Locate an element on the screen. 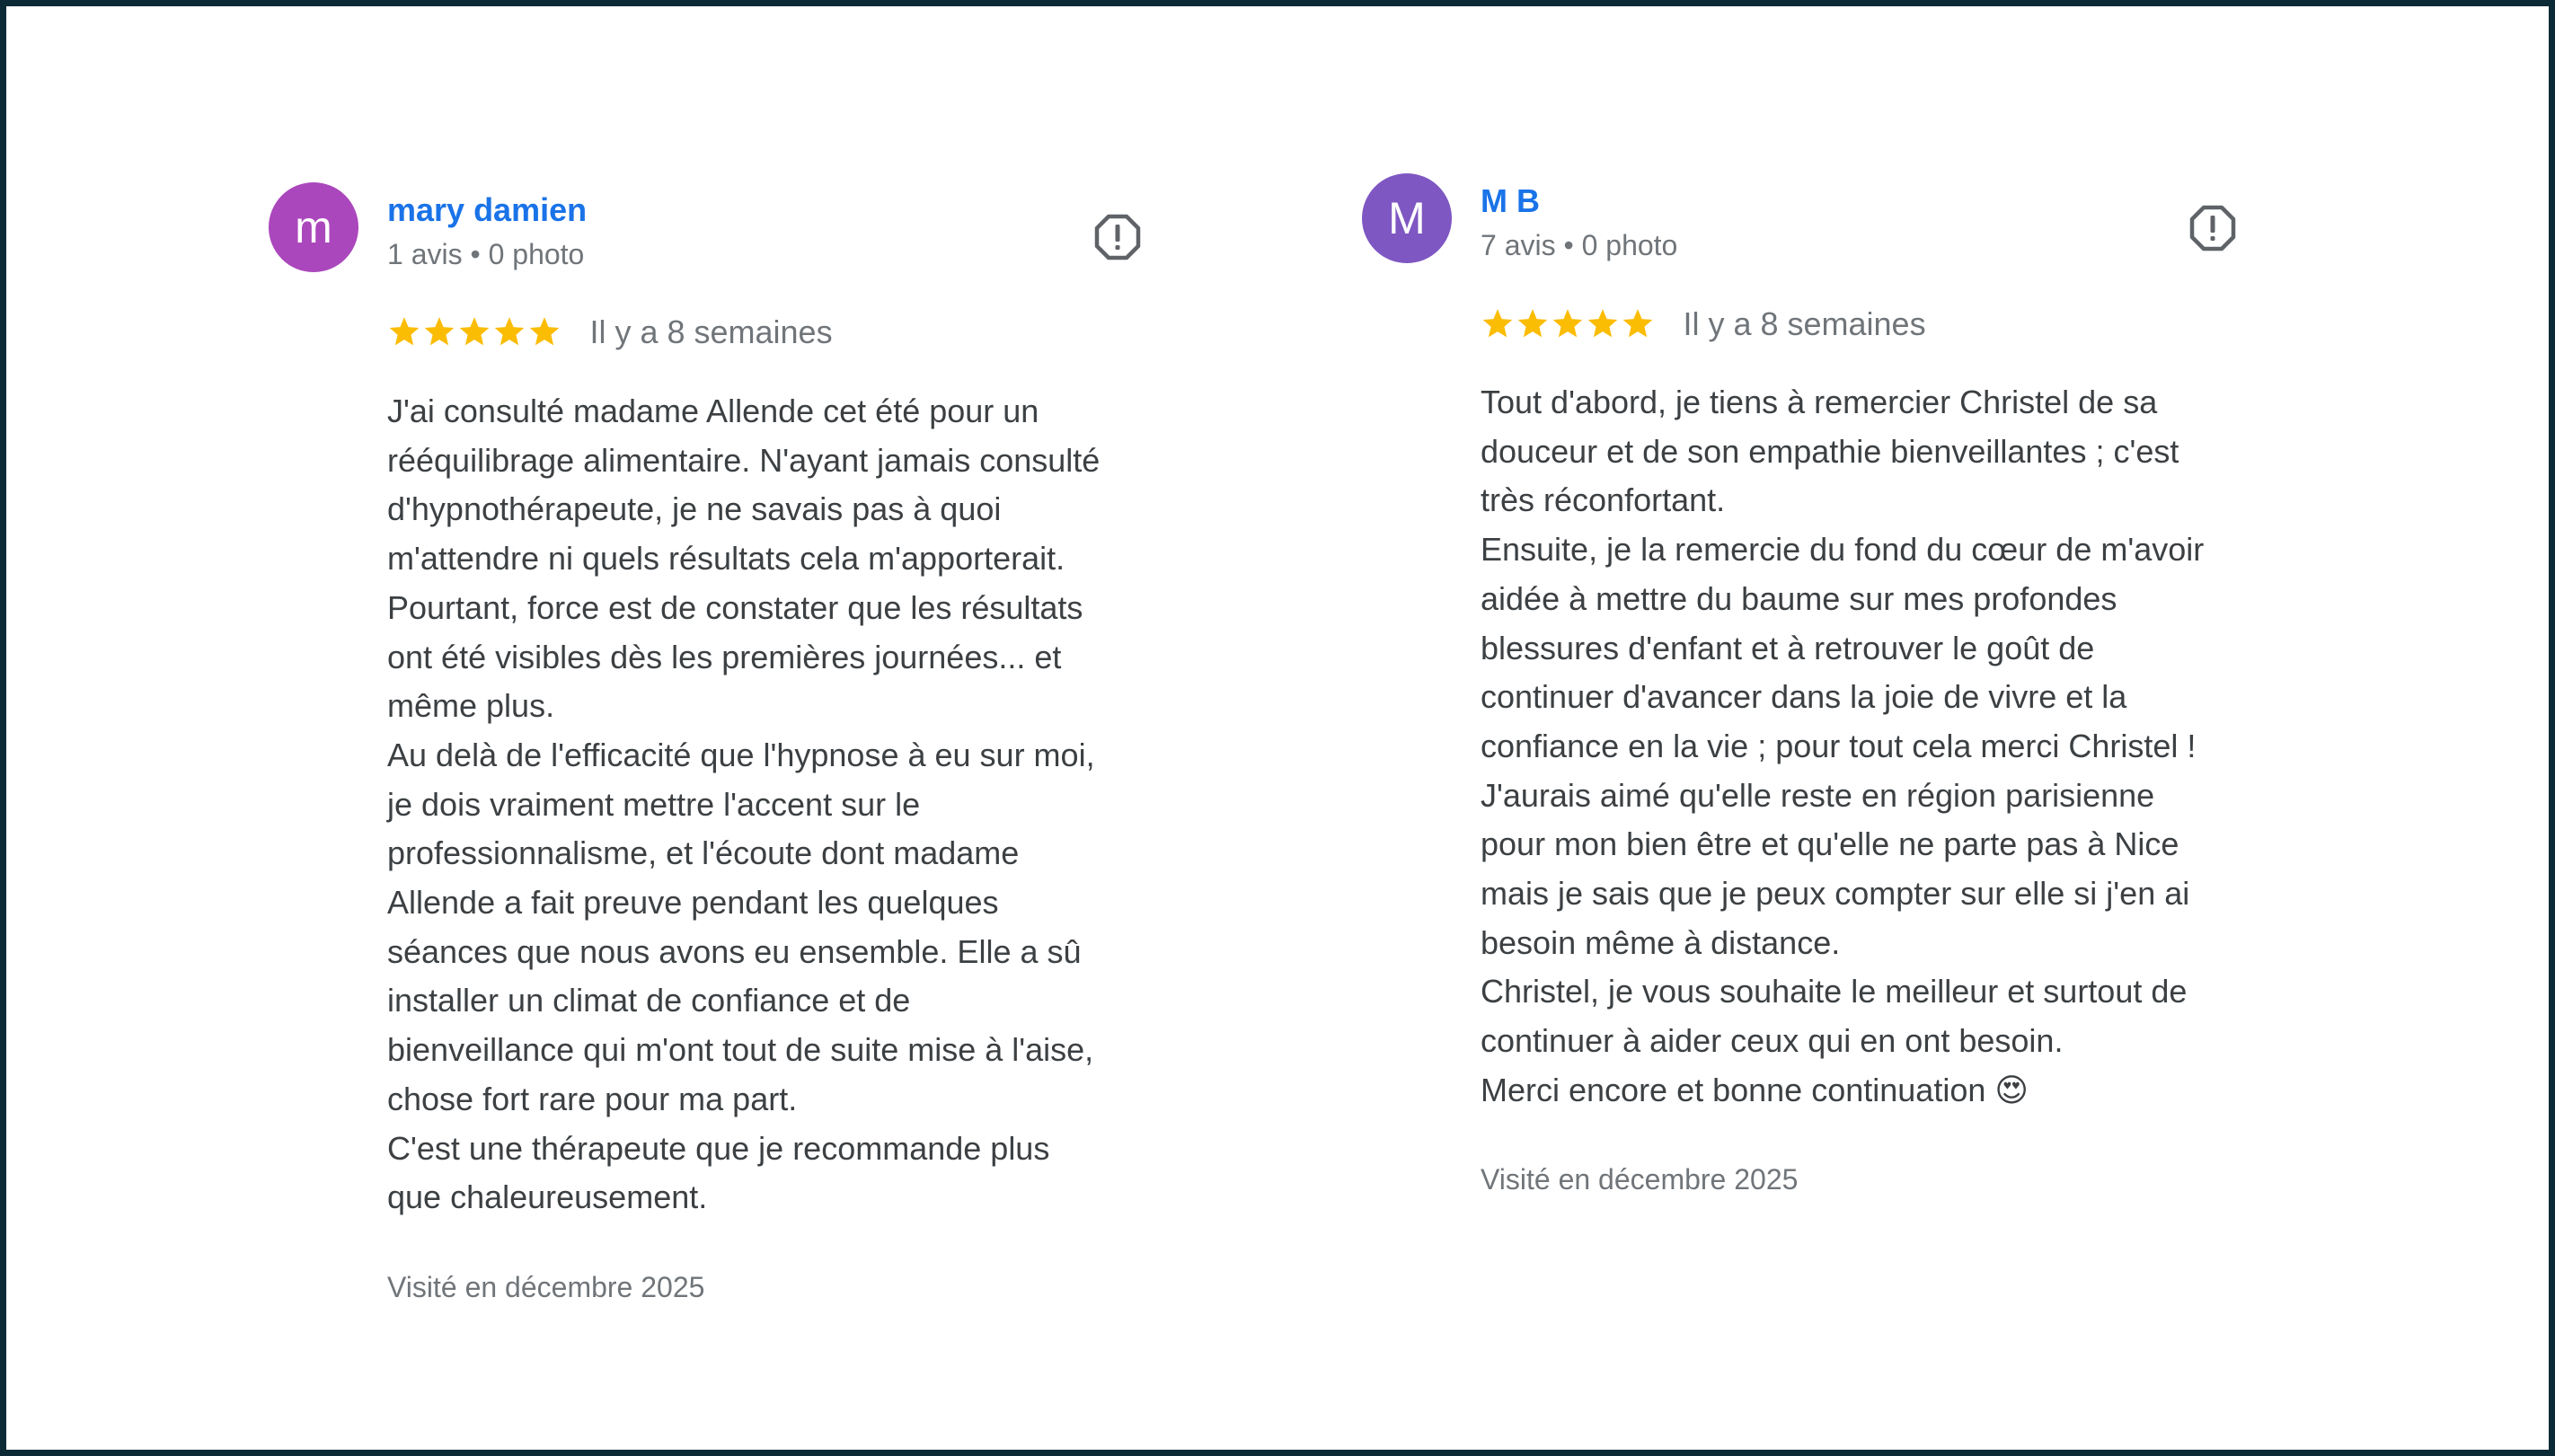 Image resolution: width=2555 pixels, height=1456 pixels. review-text-line: je dois vraiment mettre l'accent sur le is located at coordinates (654, 804).